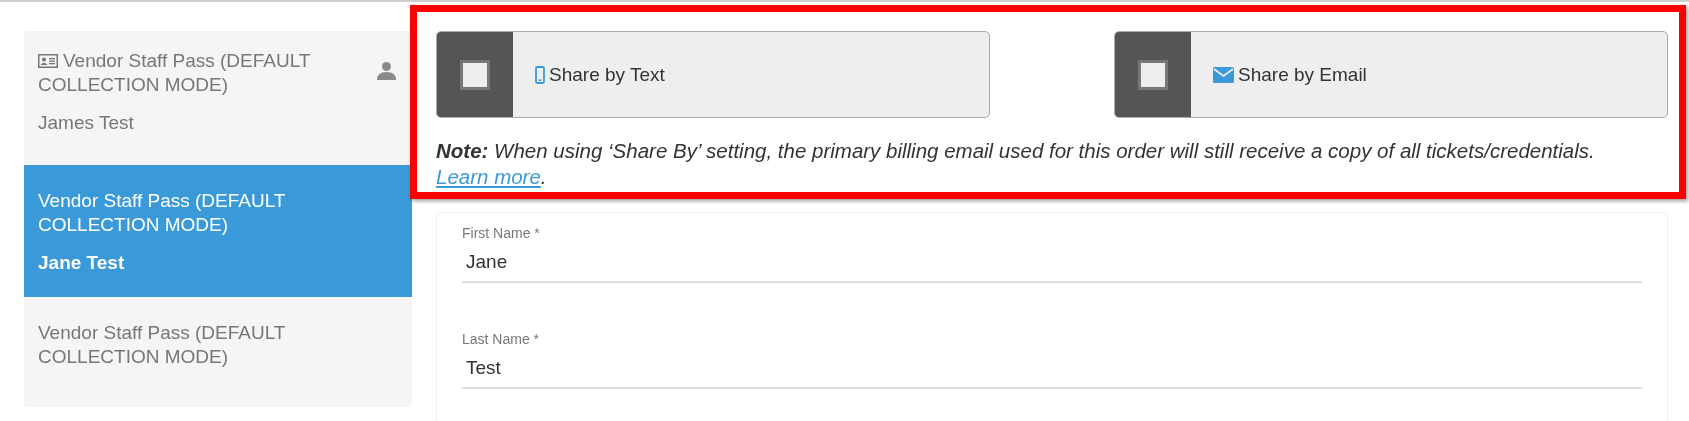  Describe the element at coordinates (1052, 368) in the screenshot. I see `input-field: Test` at that location.